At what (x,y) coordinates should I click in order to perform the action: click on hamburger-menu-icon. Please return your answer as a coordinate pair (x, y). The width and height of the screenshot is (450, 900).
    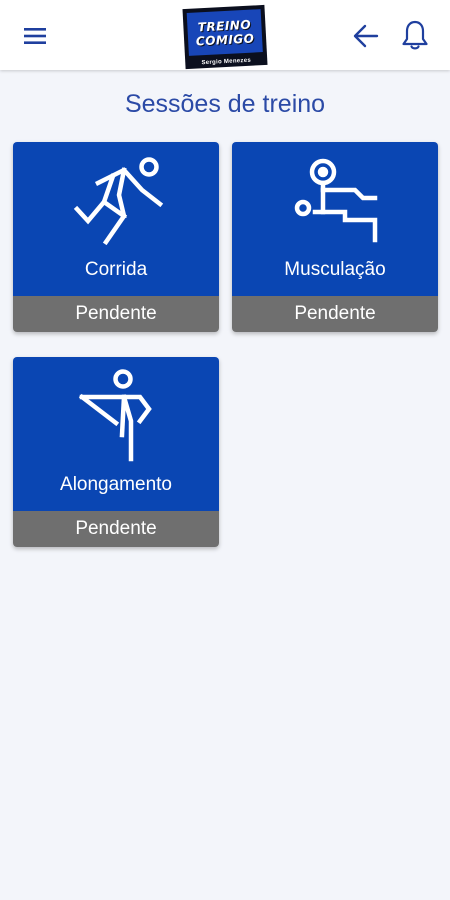
    Looking at the image, I should click on (35, 36).